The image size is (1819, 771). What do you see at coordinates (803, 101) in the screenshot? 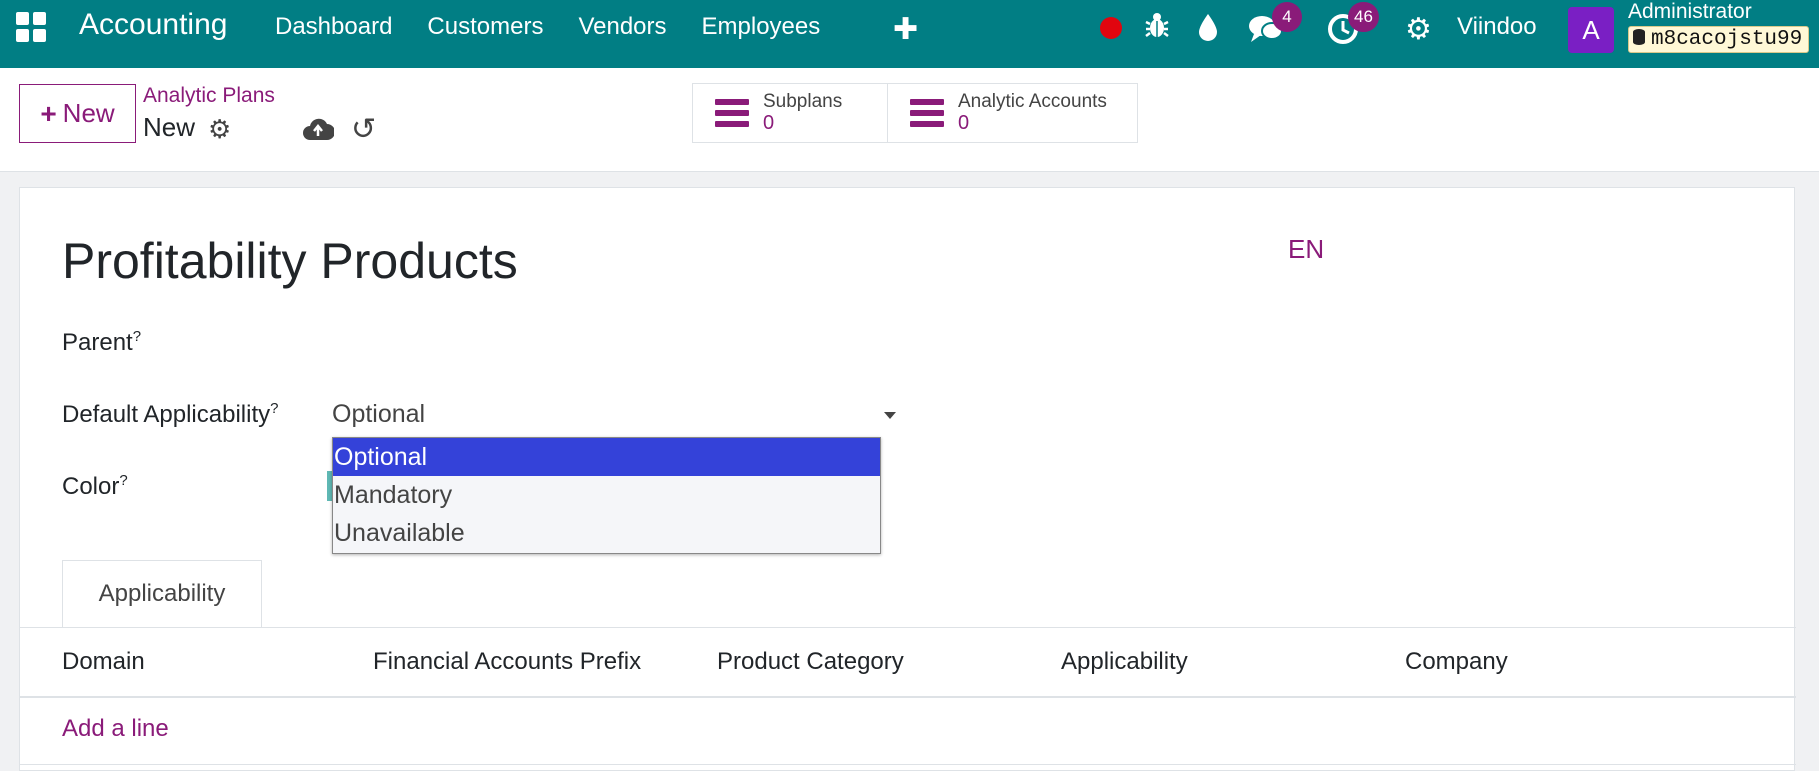
I see `subplans-label: Subplans` at bounding box center [803, 101].